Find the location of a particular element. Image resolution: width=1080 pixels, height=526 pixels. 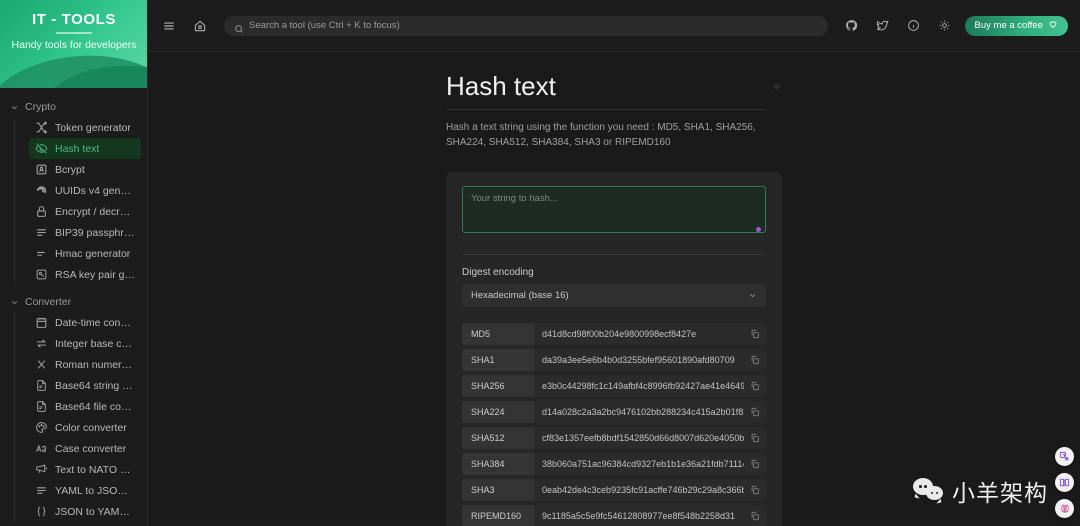

lock-icon is located at coordinates (41, 211).